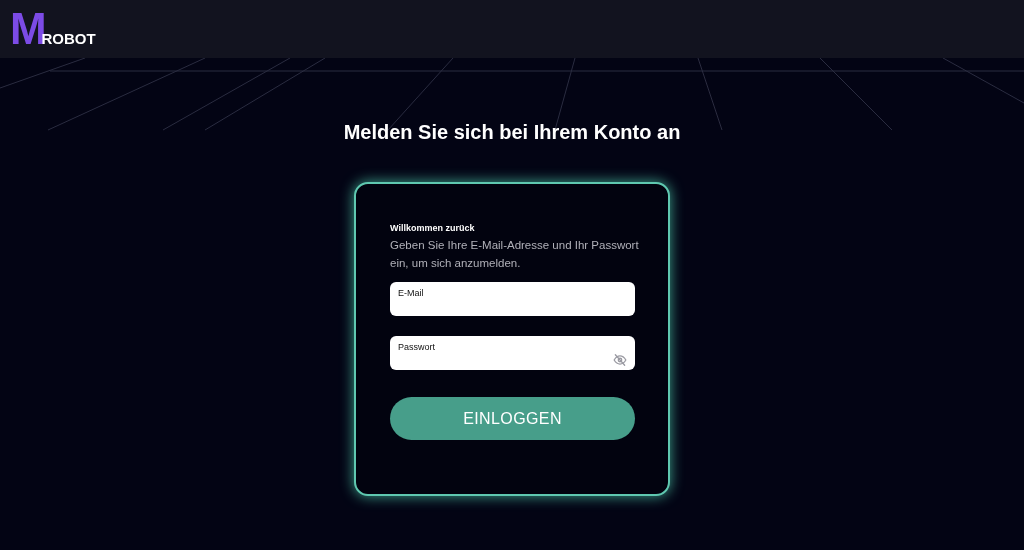 The height and width of the screenshot is (550, 1024). I want to click on page-title: Melden Sie sich bei Ihrem Konto an, so click(512, 132).